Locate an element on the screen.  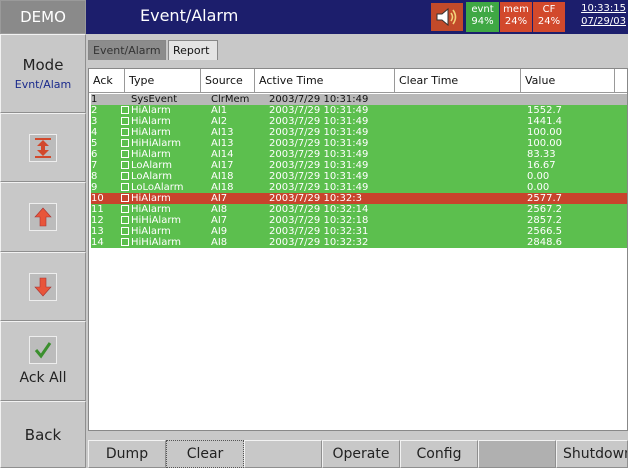
bottom-toolbar: Dump Clear Operate Config Shutdown is located at coordinates (358, 454).